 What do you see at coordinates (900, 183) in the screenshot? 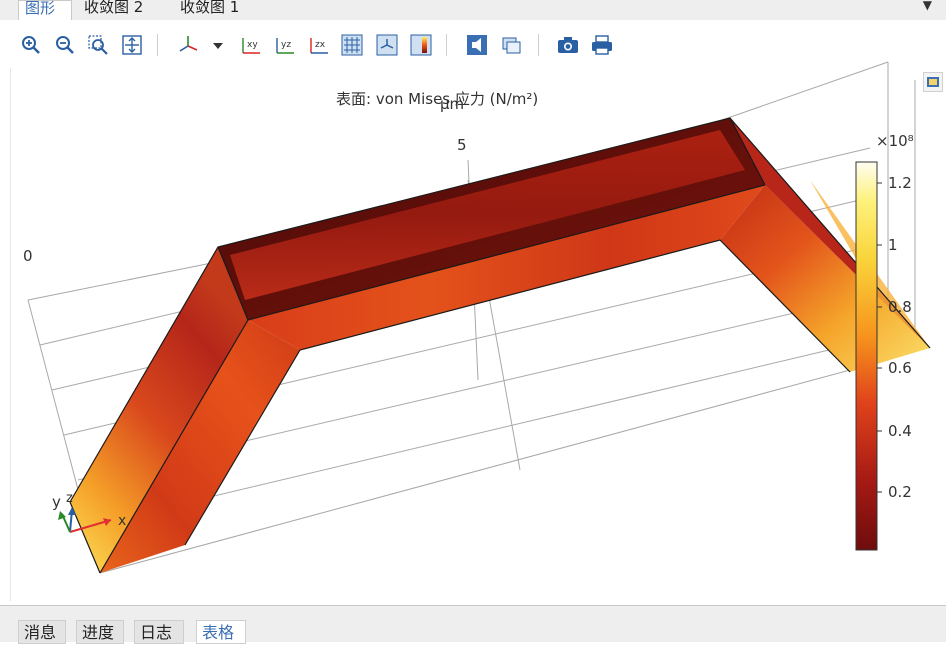
I see `colorbar-tick-label: 1.2` at bounding box center [900, 183].